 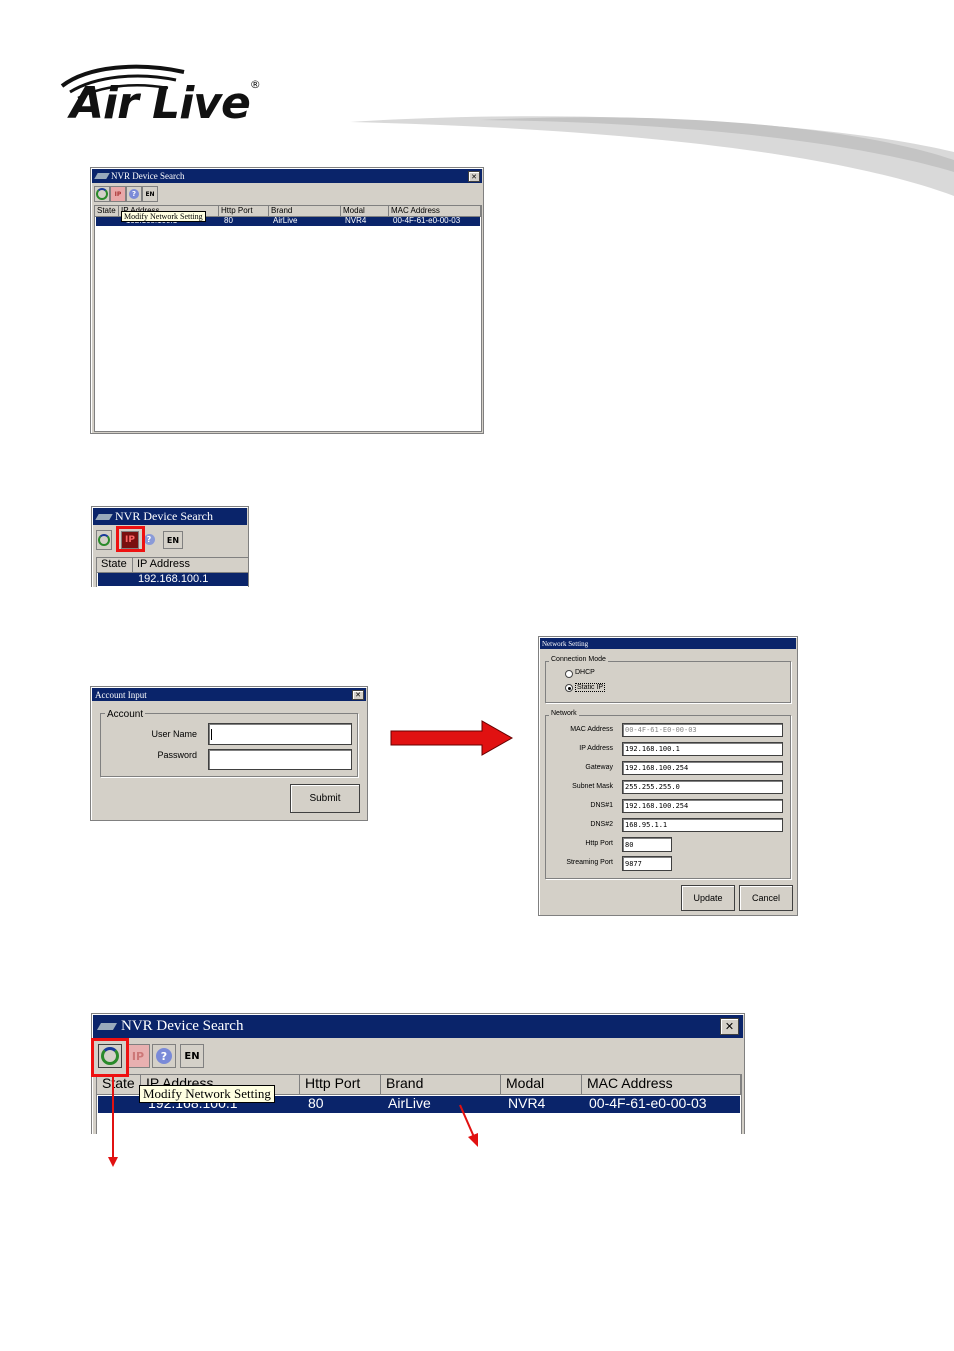 I want to click on dns2-label: DNS#2, so click(x=601, y=824).